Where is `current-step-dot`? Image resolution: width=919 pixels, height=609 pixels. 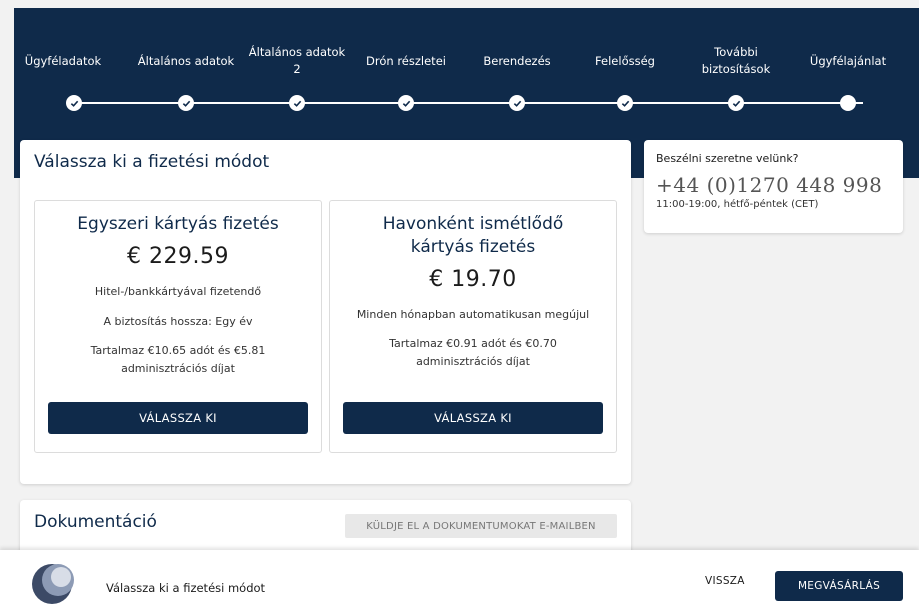
current-step-dot is located at coordinates (848, 103).